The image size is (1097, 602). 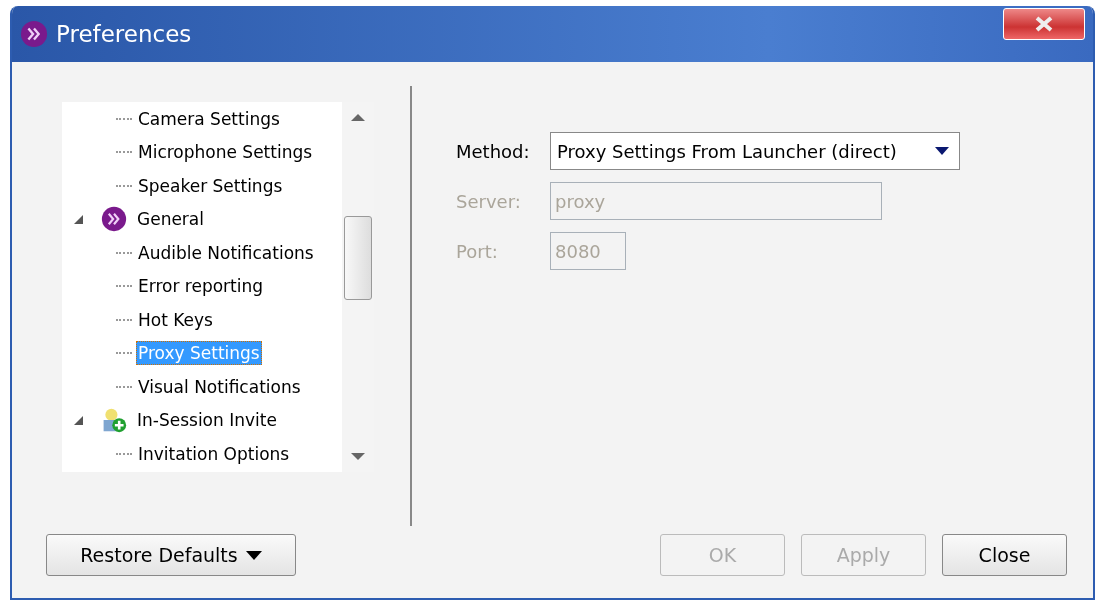 I want to click on server-label: Server:, so click(x=489, y=201).